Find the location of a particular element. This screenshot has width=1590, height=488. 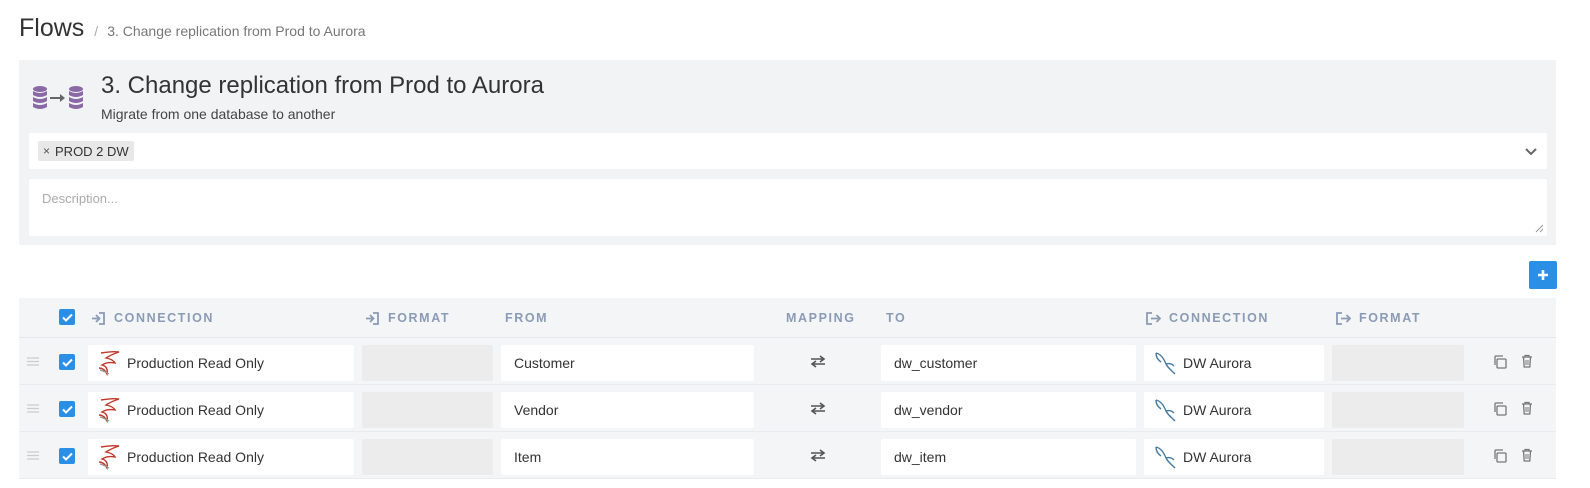

add-row-button is located at coordinates (1543, 275).